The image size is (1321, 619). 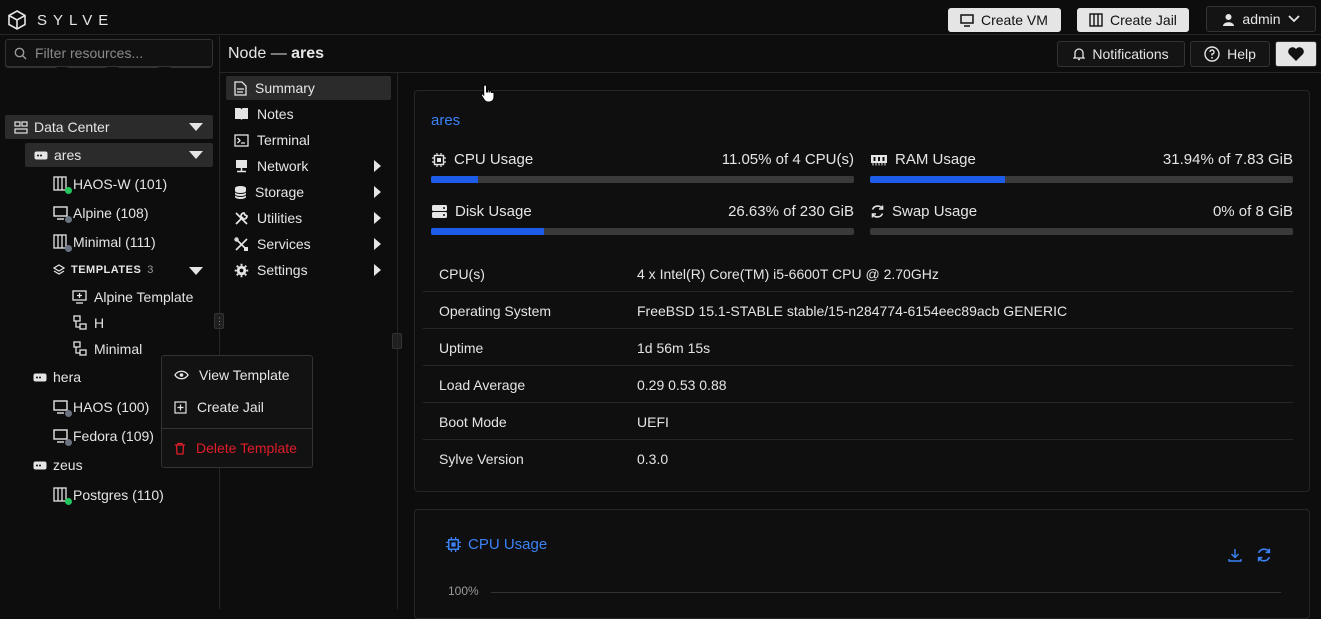 I want to click on template-label: Alpine Template, so click(x=144, y=297).